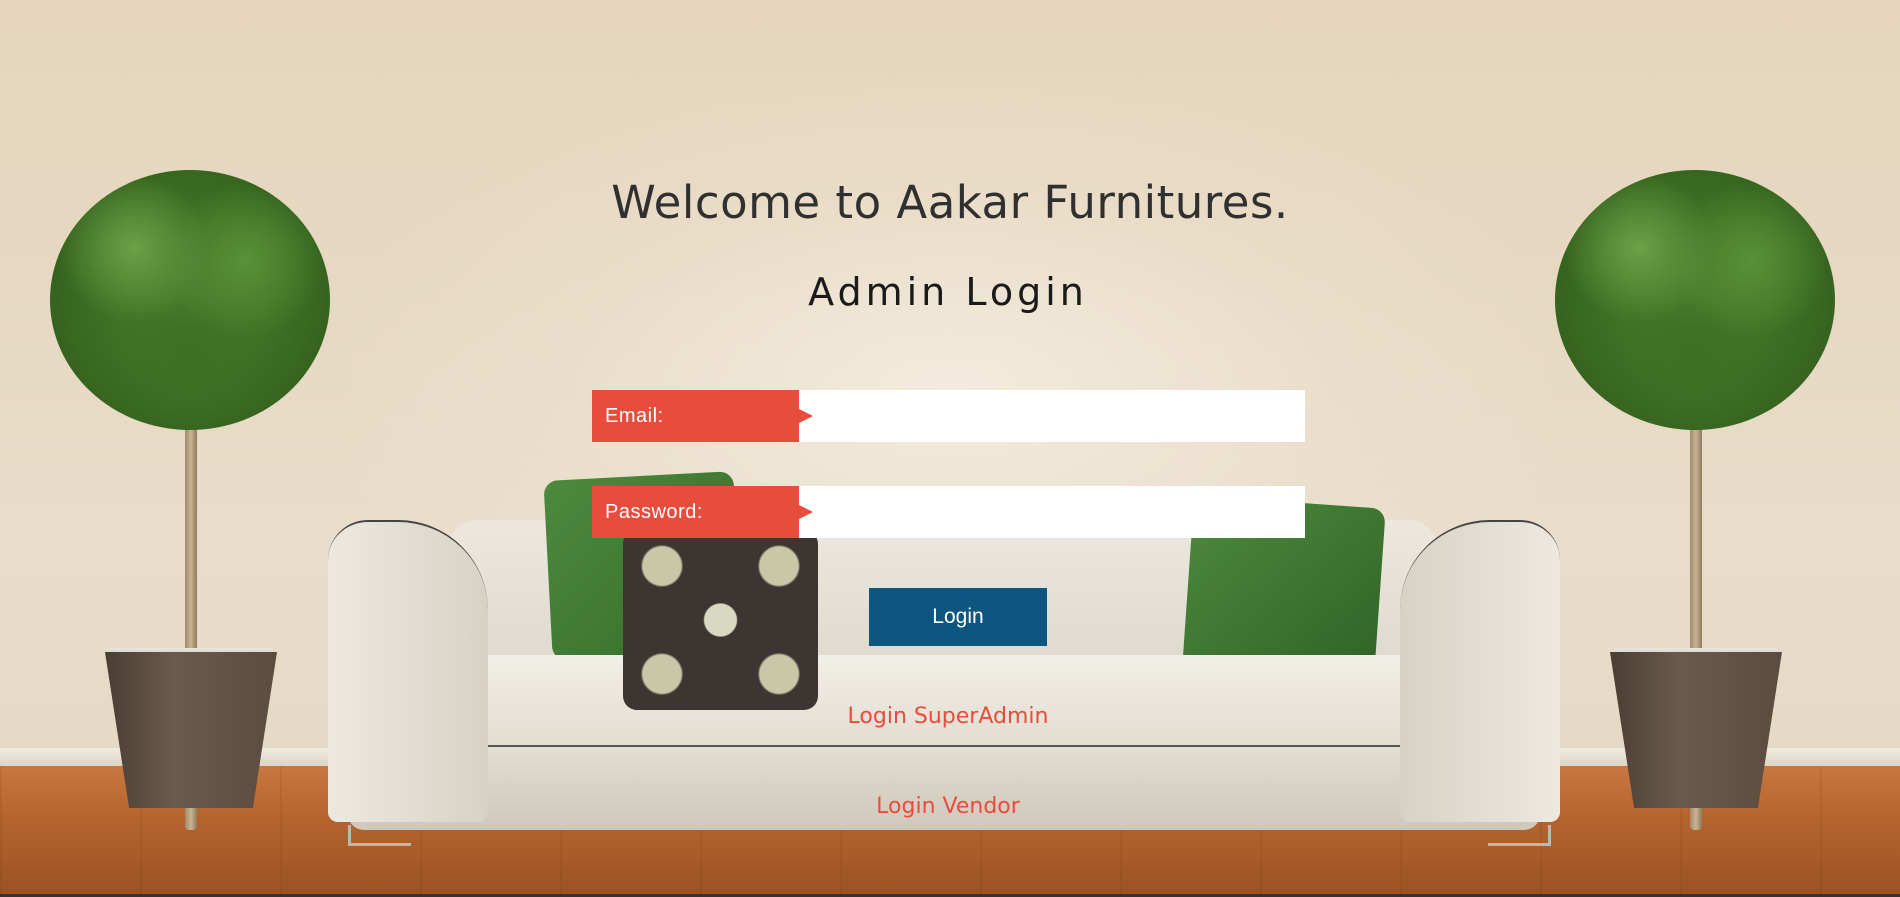  Describe the element at coordinates (958, 617) in the screenshot. I see `login-button: Login` at that location.